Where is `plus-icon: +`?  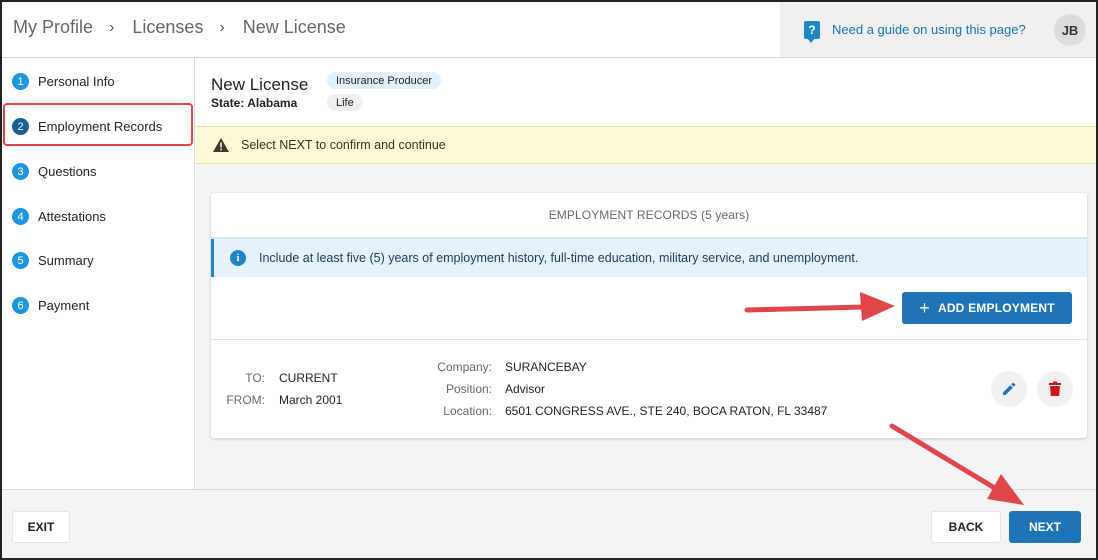 plus-icon: + is located at coordinates (924, 308).